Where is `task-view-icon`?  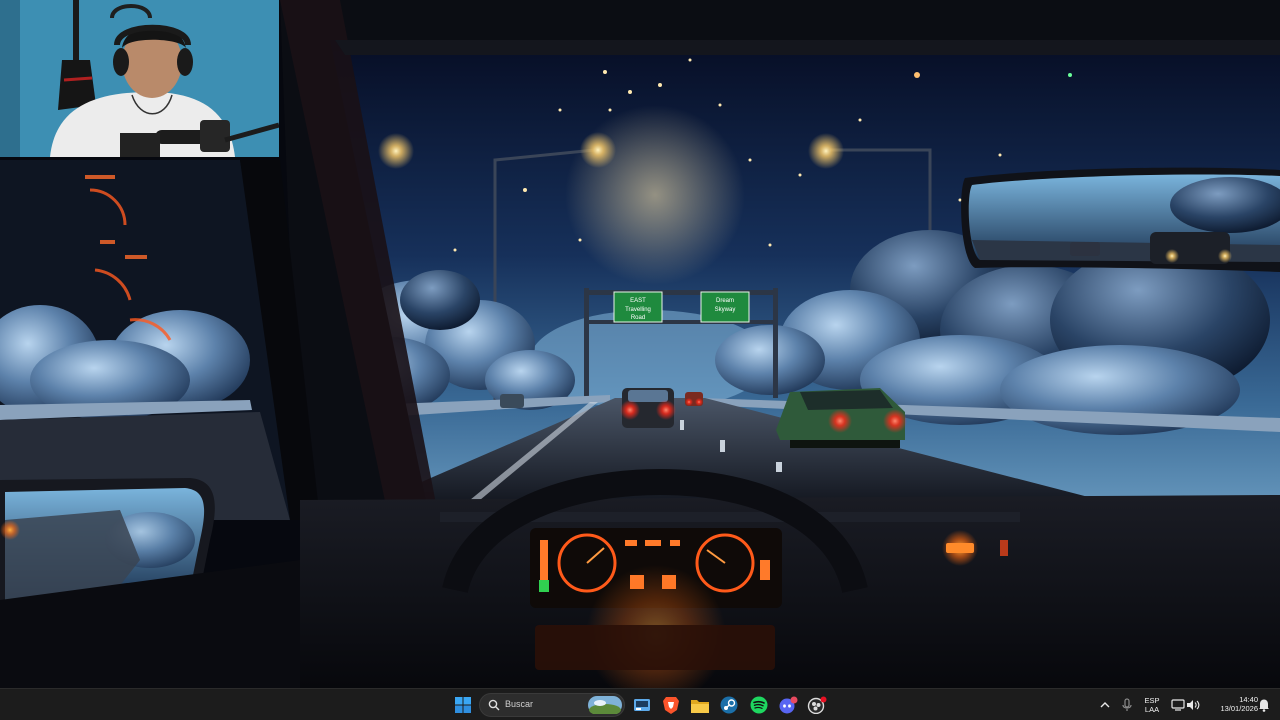 task-view-icon is located at coordinates (642, 705).